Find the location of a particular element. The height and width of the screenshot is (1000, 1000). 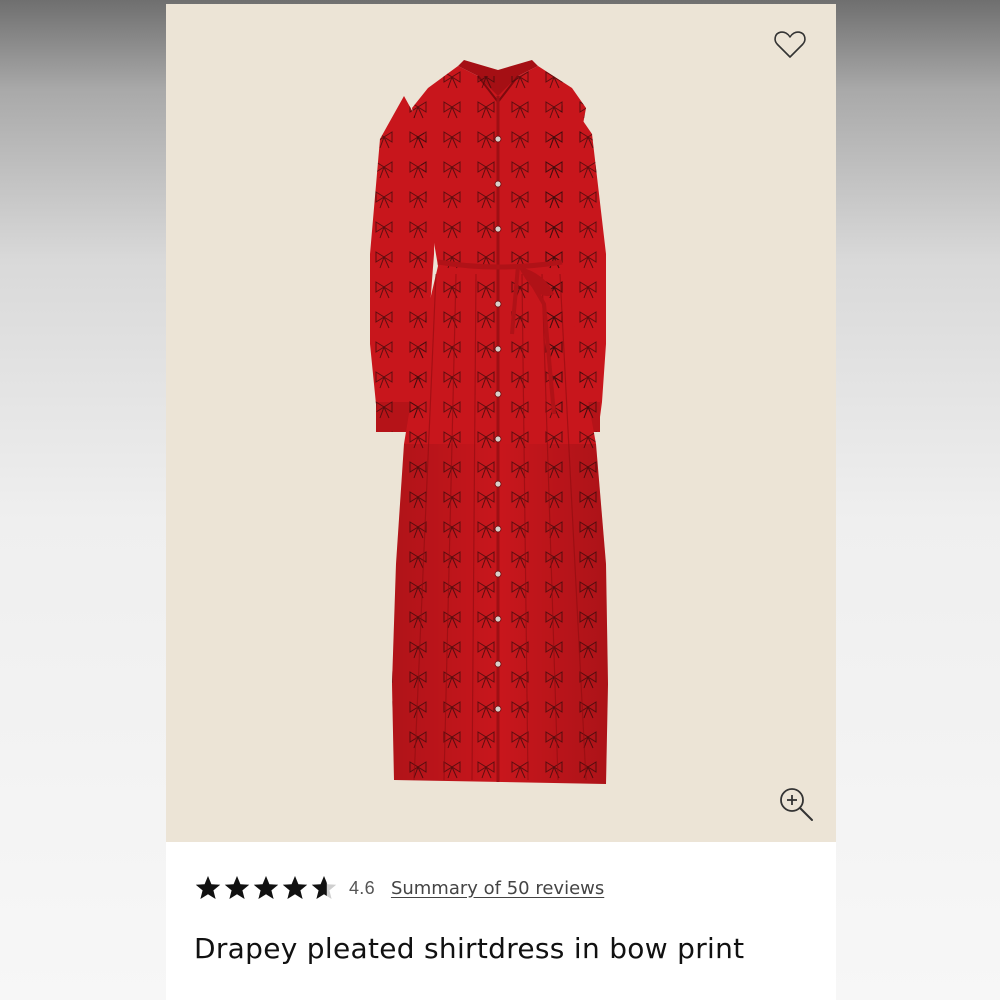

rating-row: 4.6 Summary of 50 reviews is located at coordinates (399, 888).